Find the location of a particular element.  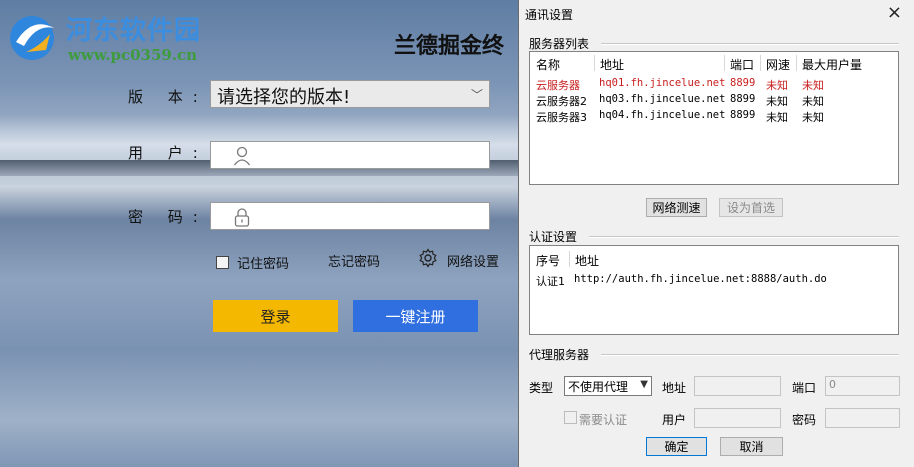

proxy-password-input is located at coordinates (862, 418).